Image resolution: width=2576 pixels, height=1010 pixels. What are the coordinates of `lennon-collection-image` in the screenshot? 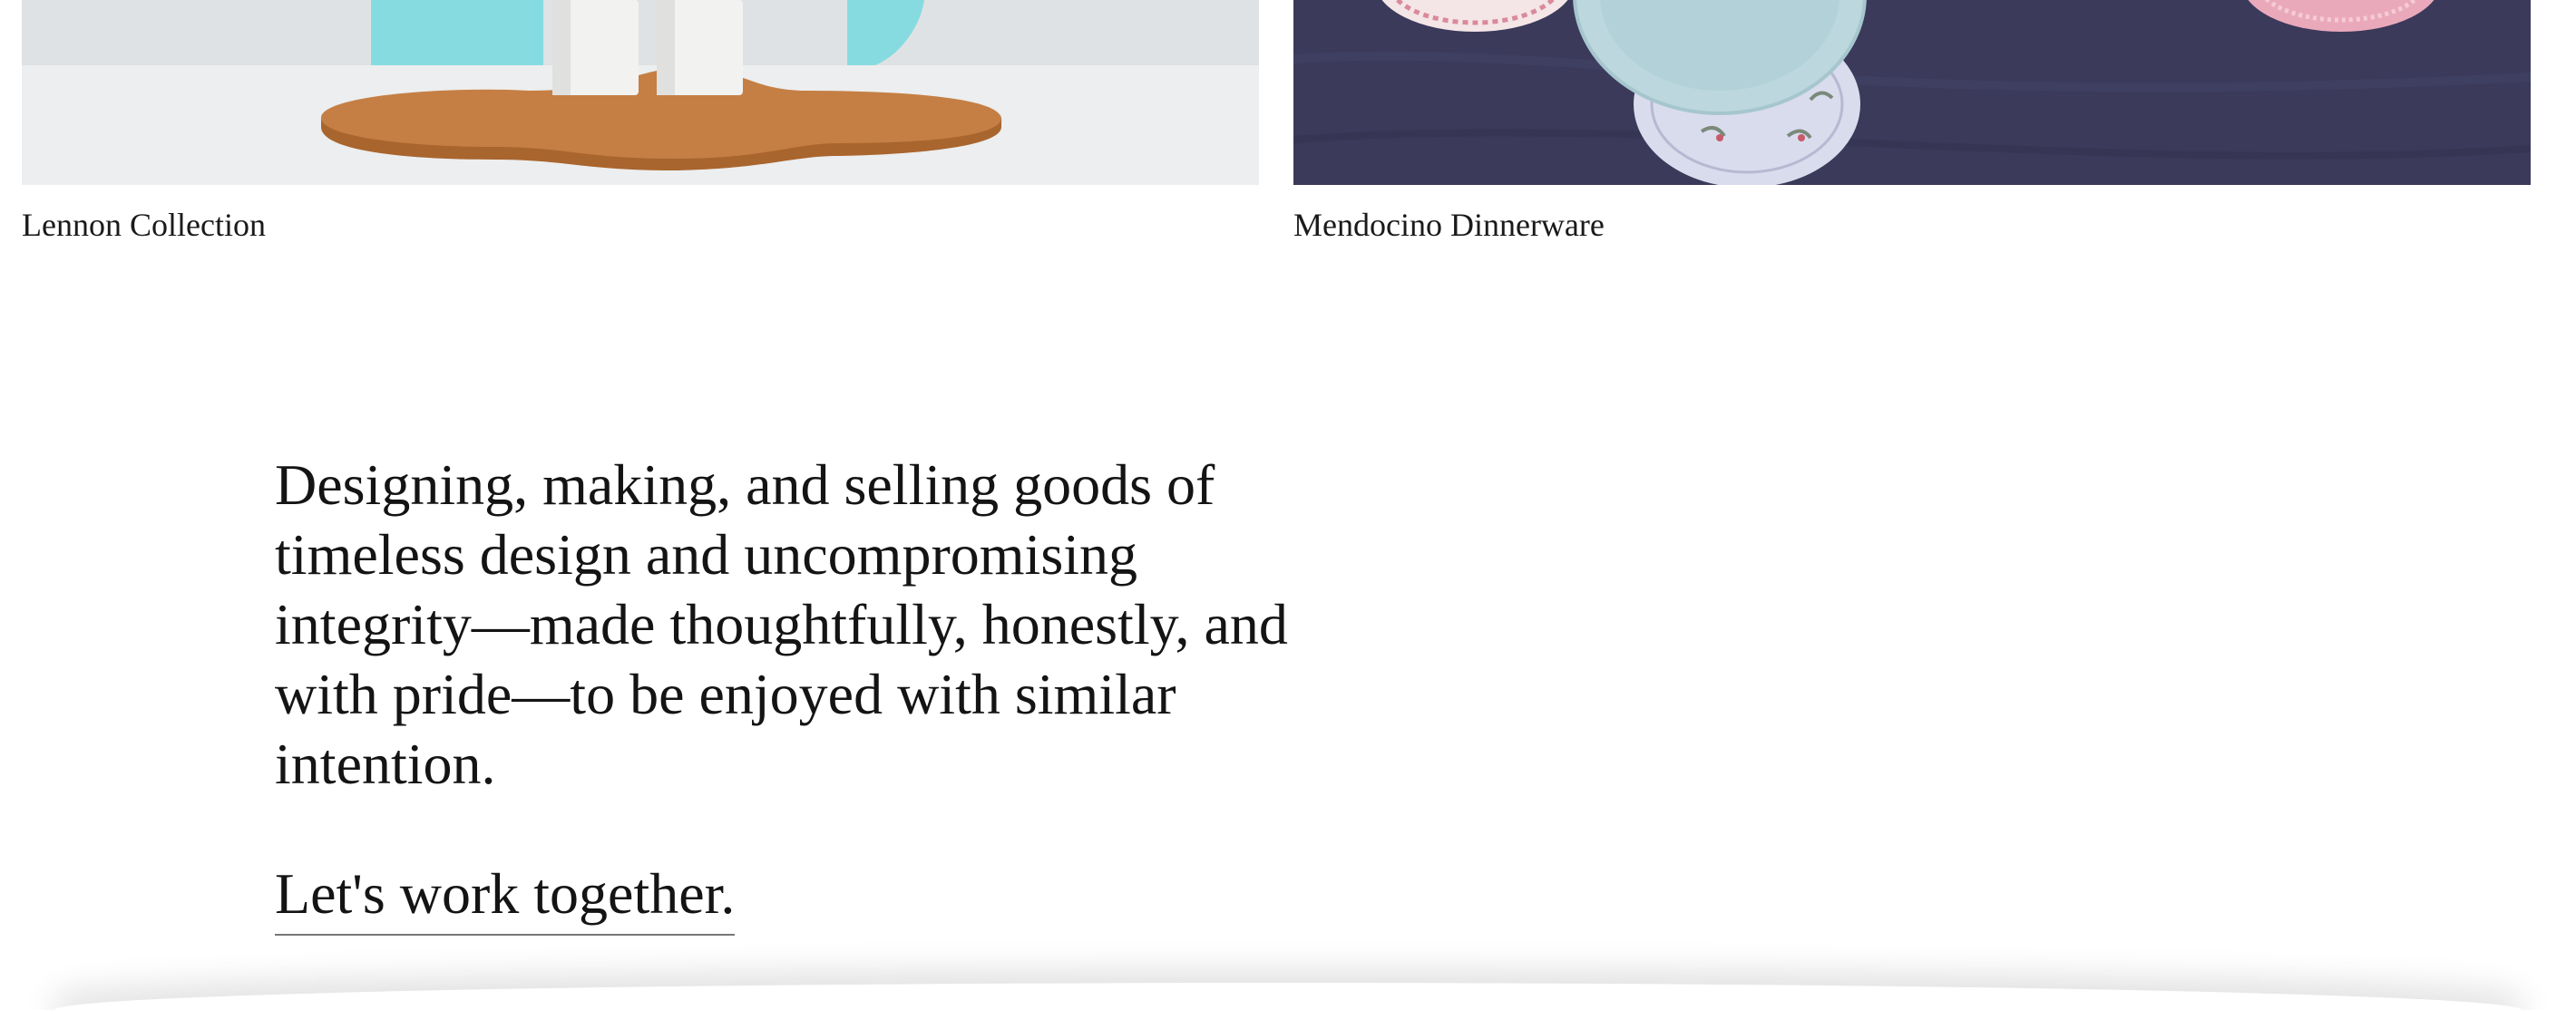 It's located at (640, 93).